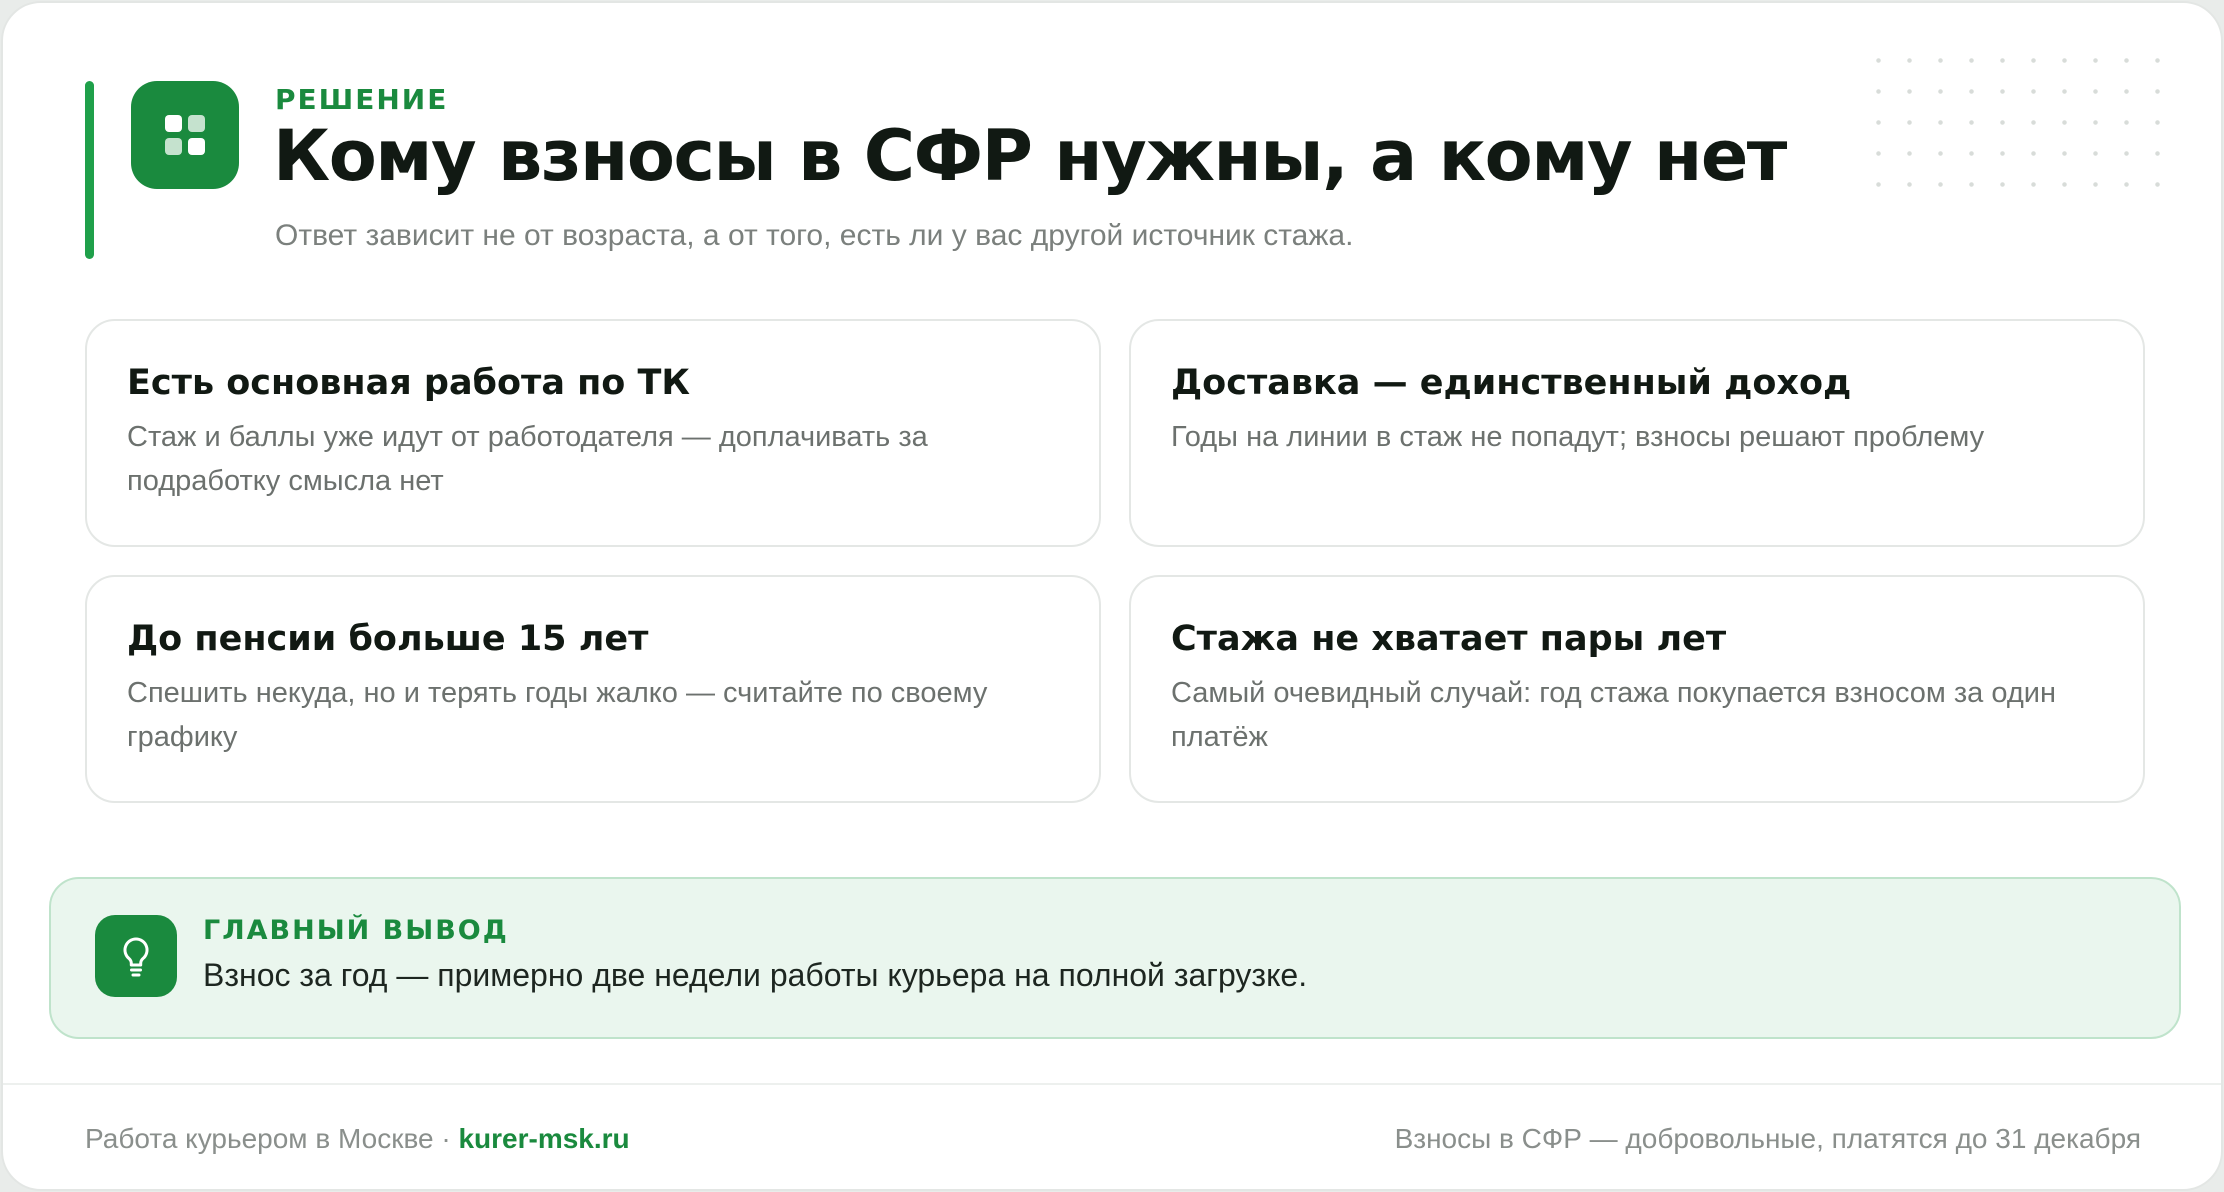 This screenshot has width=2224, height=1192. I want to click on accent-bar, so click(89, 170).